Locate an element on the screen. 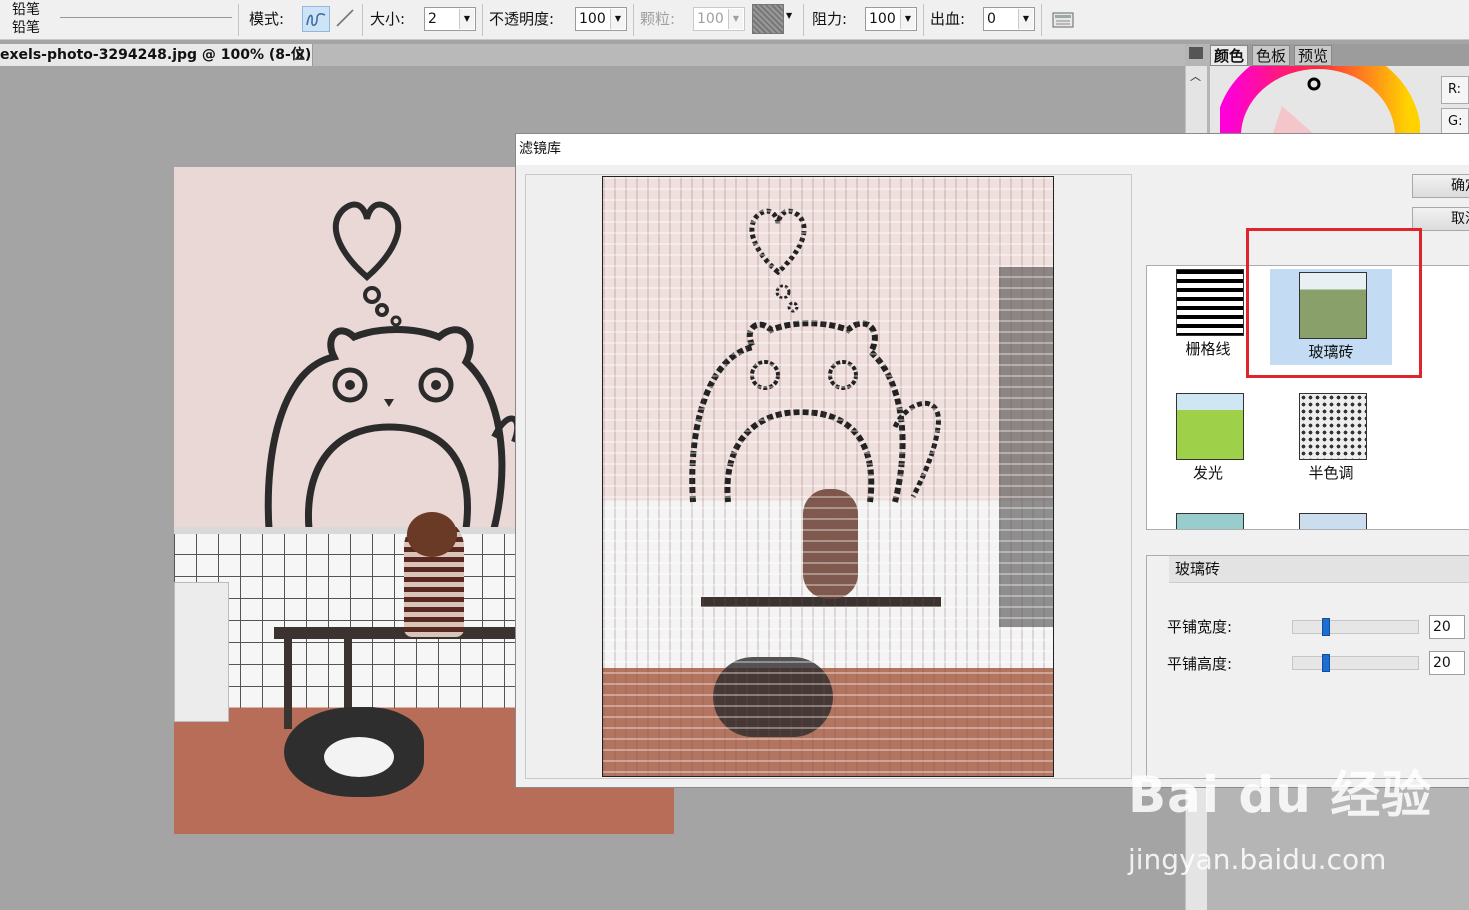 This screenshot has height=910, width=1469. r-label: R: is located at coordinates (1455, 89).